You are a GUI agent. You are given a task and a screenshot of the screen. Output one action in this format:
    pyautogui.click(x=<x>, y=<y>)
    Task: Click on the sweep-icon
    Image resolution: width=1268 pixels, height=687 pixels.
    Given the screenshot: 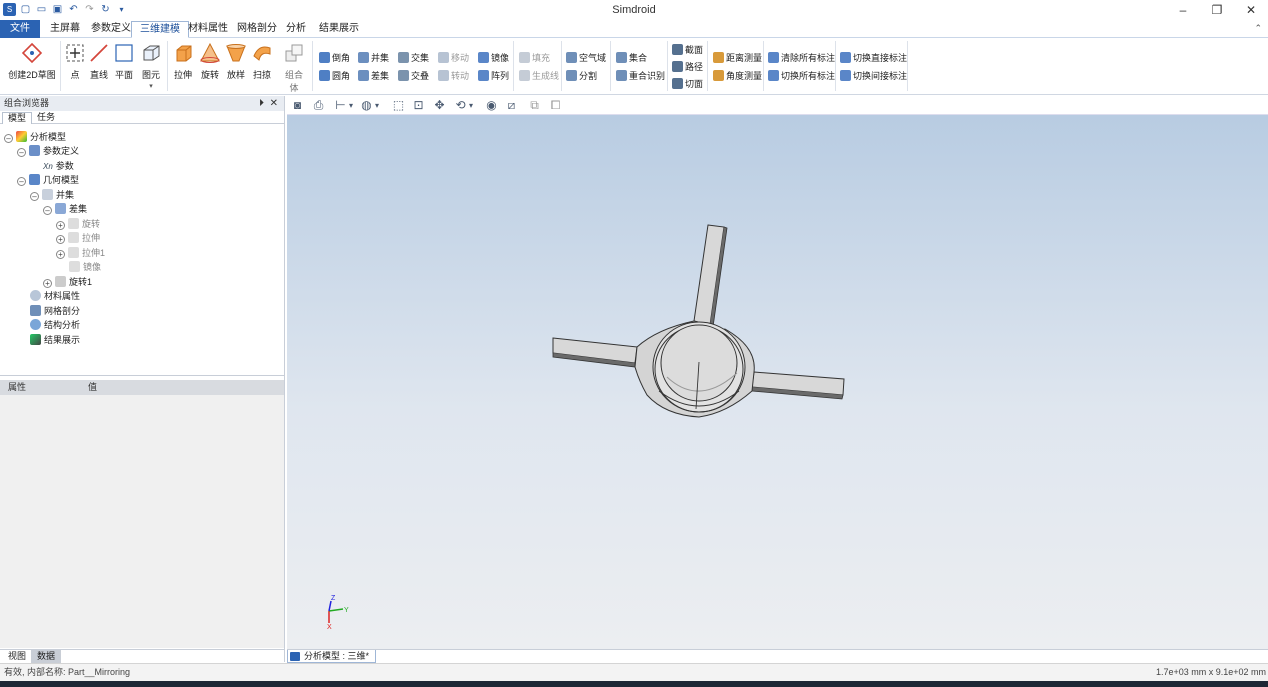 What is the action you would take?
    pyautogui.click(x=262, y=53)
    